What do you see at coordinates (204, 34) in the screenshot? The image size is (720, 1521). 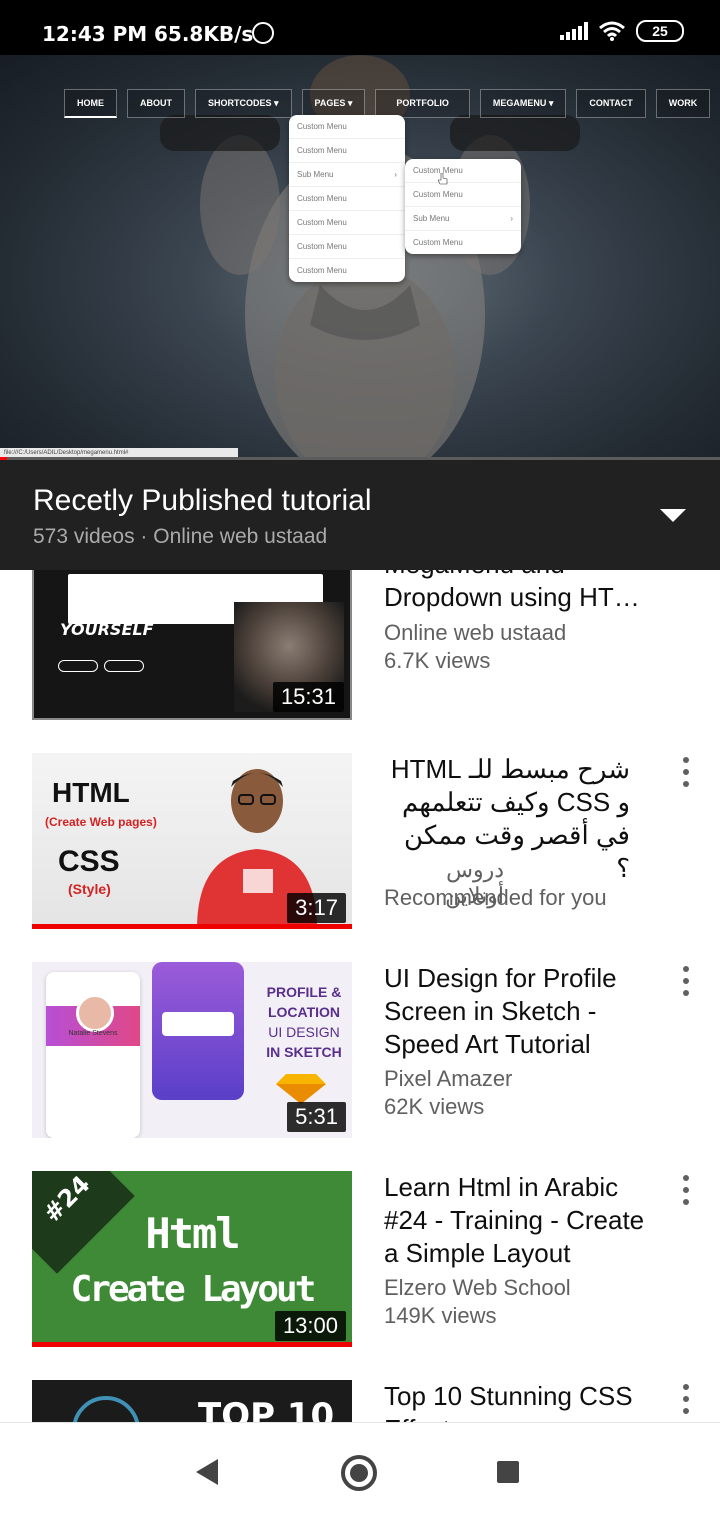 I see `status-network-speed: 65.8KB/s` at bounding box center [204, 34].